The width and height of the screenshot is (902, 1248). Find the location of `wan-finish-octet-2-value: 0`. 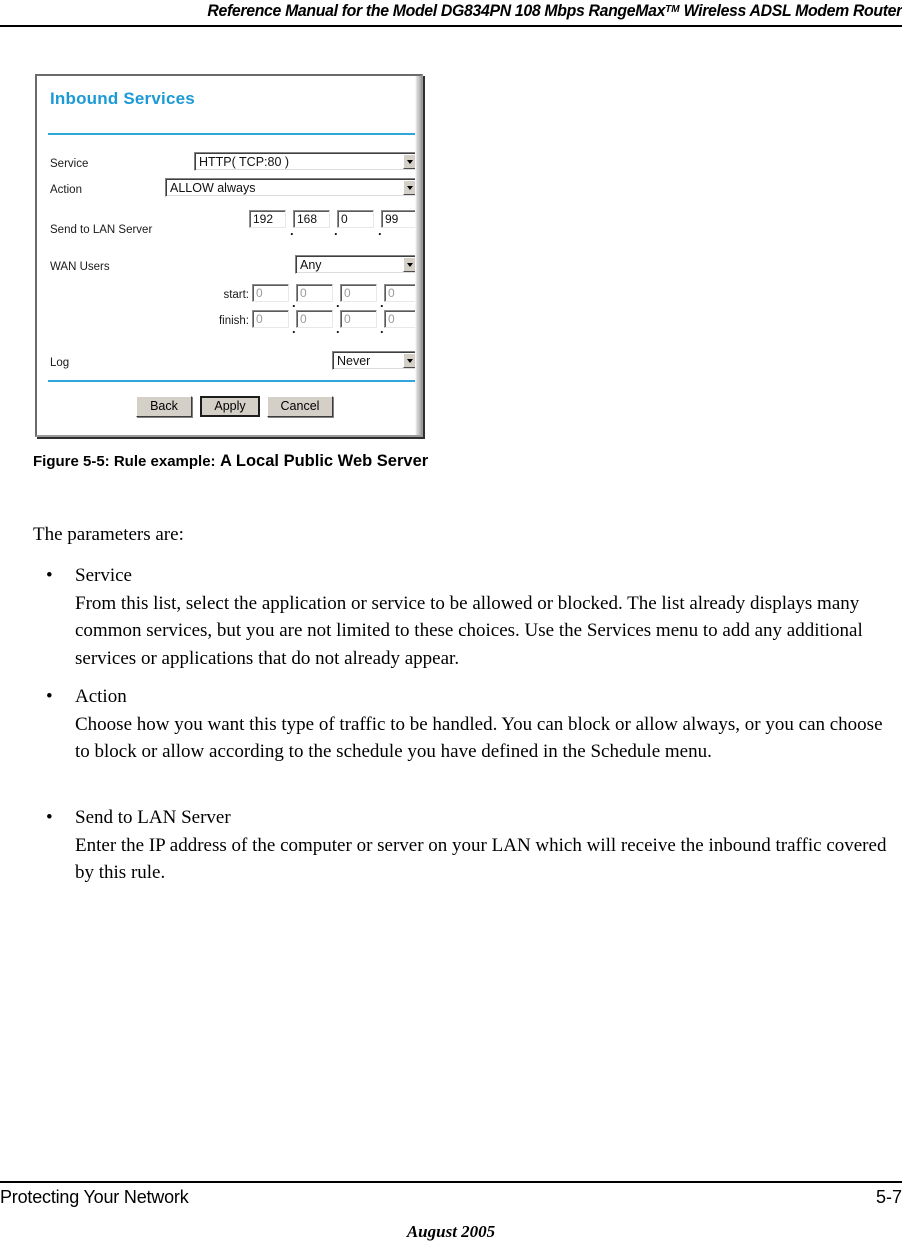

wan-finish-octet-2-value: 0 is located at coordinates (303, 319).